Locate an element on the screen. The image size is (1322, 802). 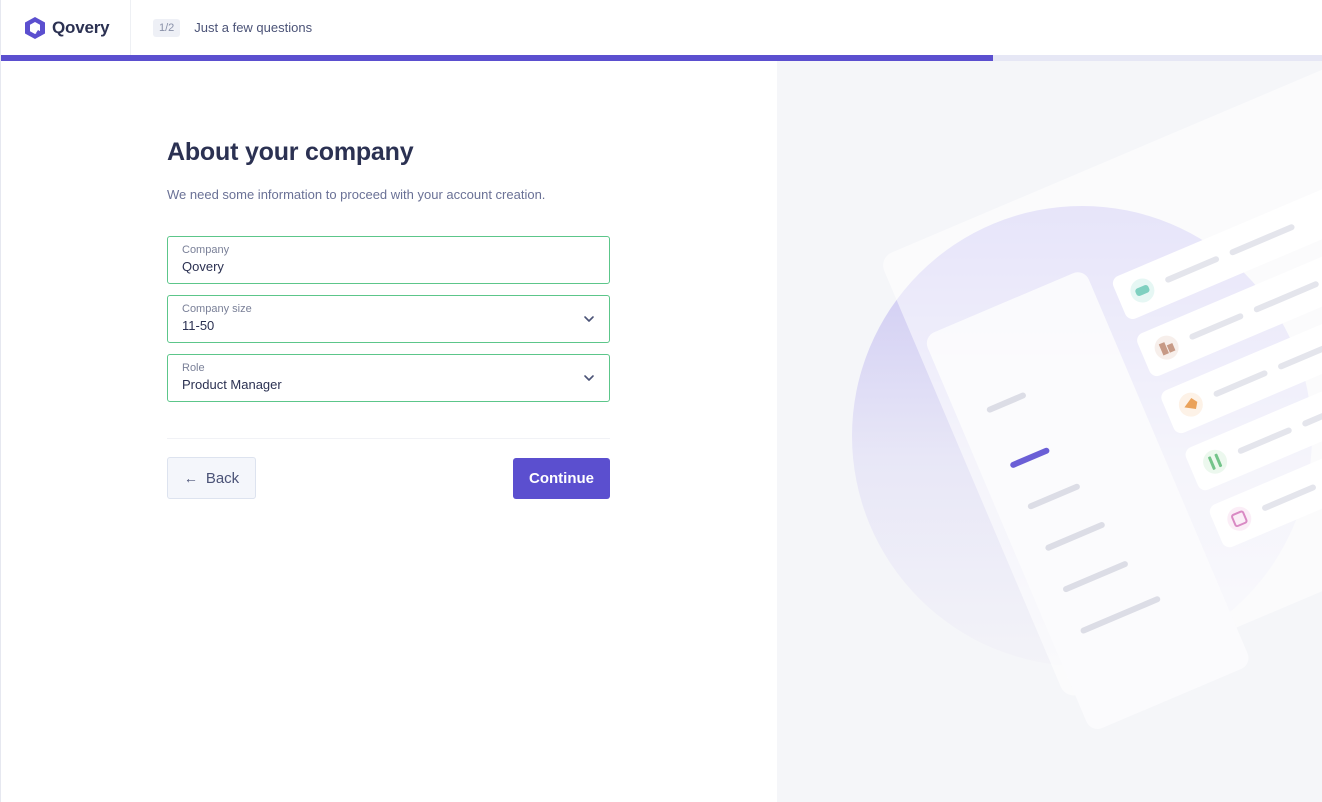
company-field-value: Qovery is located at coordinates (388, 266).